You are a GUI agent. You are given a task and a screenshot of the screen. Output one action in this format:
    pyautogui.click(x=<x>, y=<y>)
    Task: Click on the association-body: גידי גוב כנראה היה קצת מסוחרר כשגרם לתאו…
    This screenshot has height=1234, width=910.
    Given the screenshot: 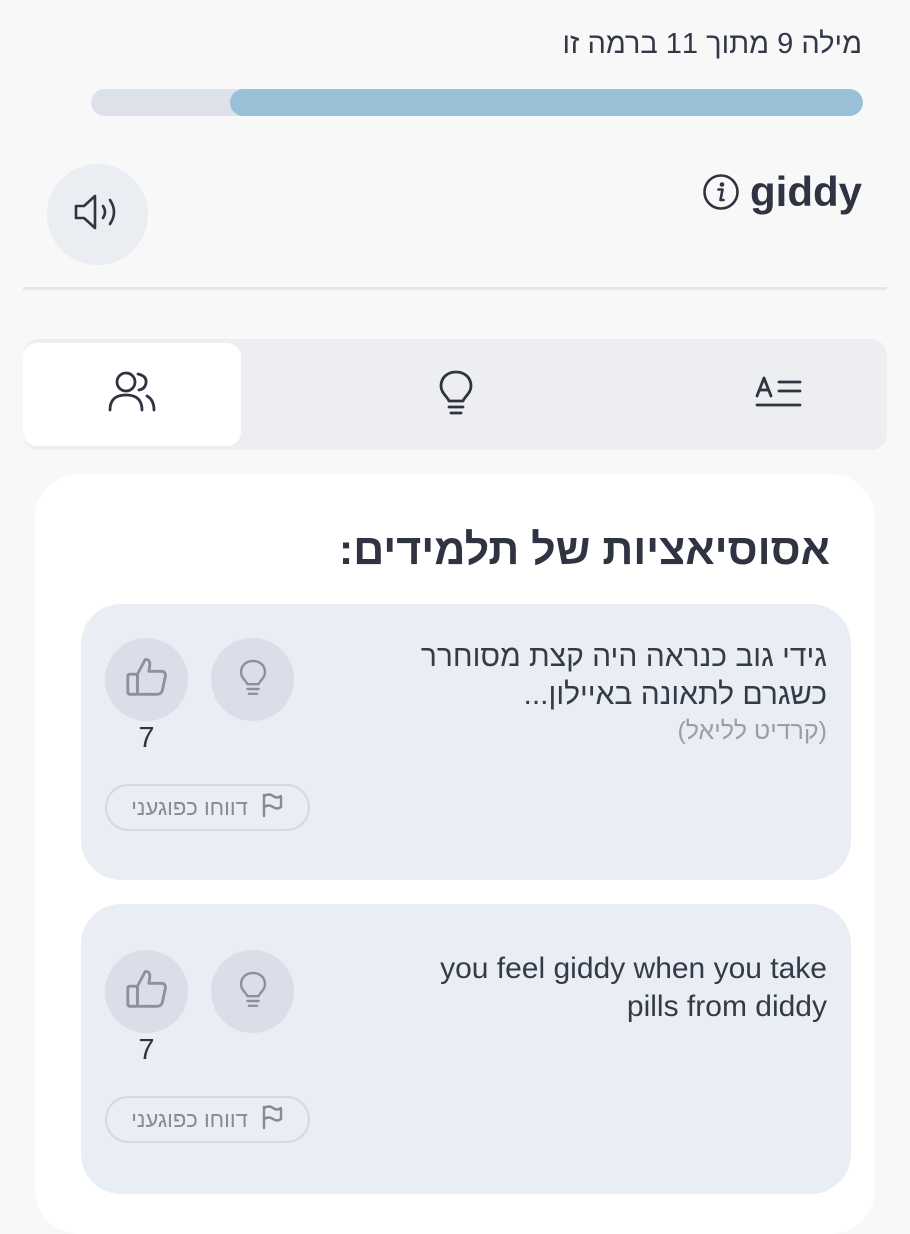 What is the action you would take?
    pyautogui.click(x=623, y=675)
    